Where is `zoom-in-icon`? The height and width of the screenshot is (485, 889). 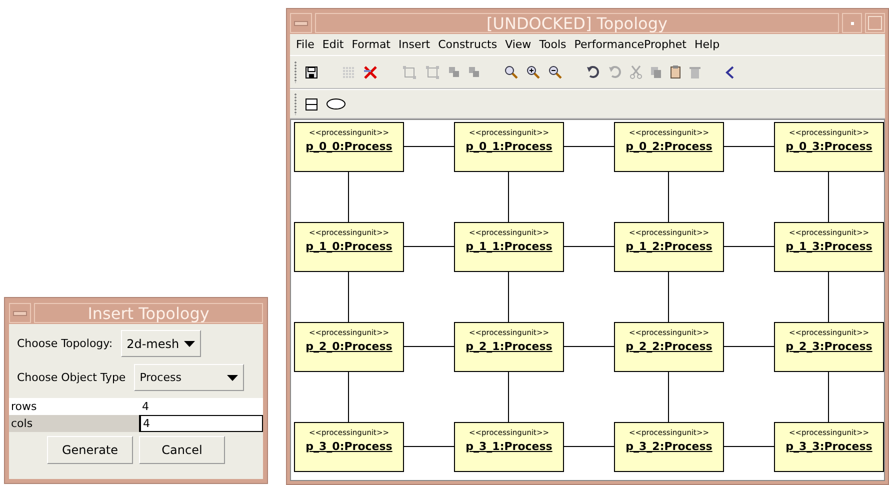
zoom-in-icon is located at coordinates (533, 72).